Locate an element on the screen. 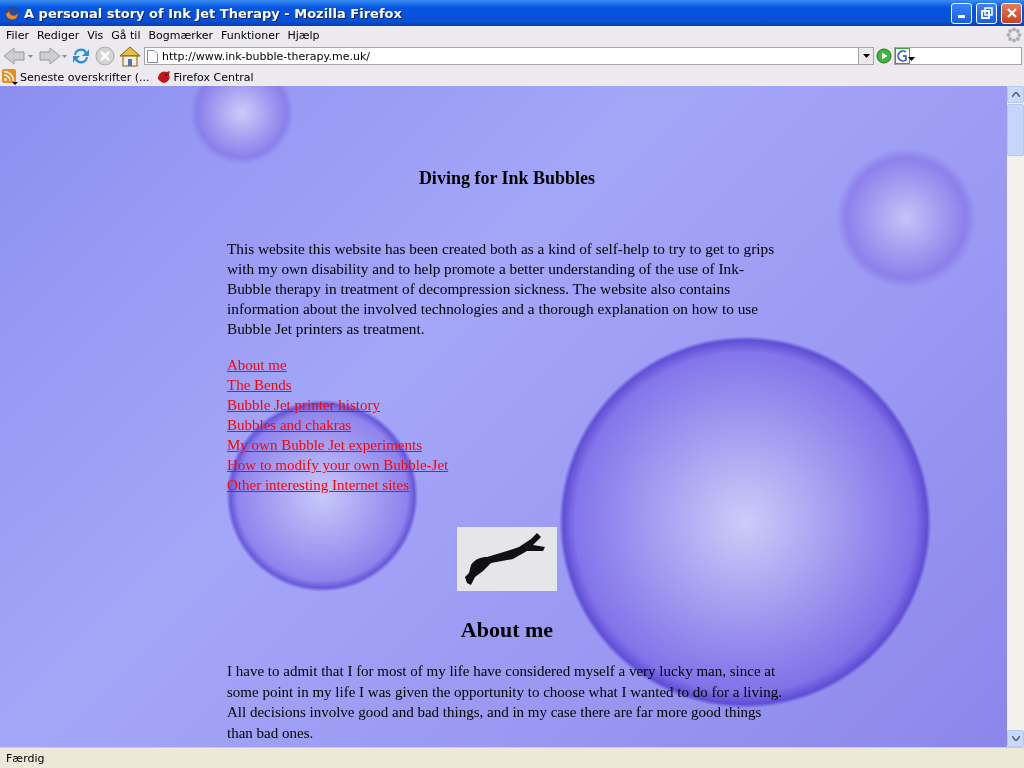  browser-logo-icon is located at coordinates (12, 13).